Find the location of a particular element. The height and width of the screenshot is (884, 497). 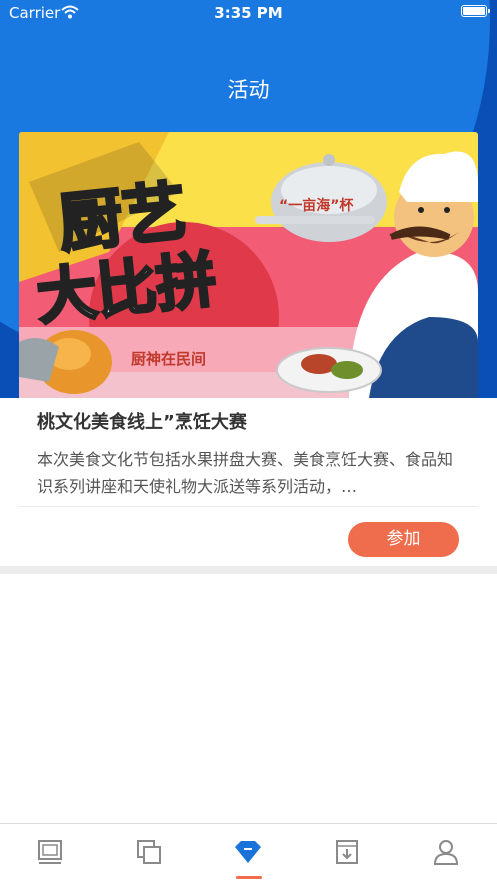

status-time: 3:35 PM is located at coordinates (248, 13).